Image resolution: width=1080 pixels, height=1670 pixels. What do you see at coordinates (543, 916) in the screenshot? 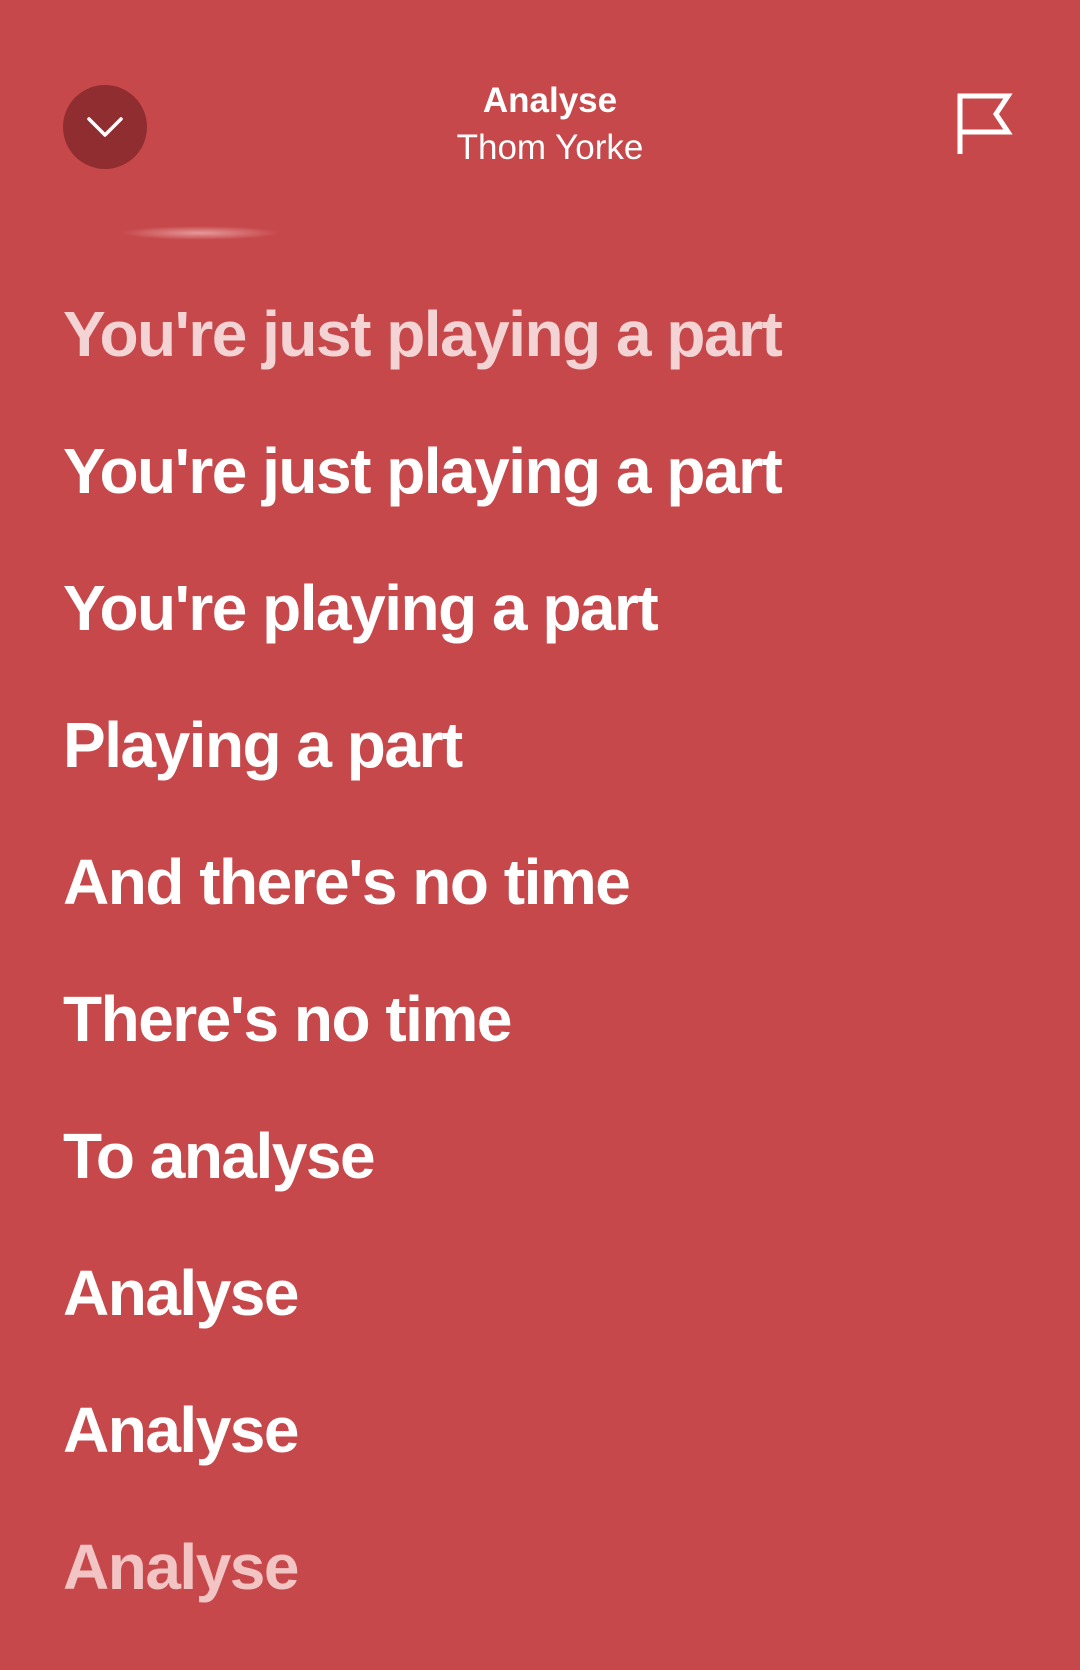
I see `lyric-line: And there's no time` at bounding box center [543, 916].